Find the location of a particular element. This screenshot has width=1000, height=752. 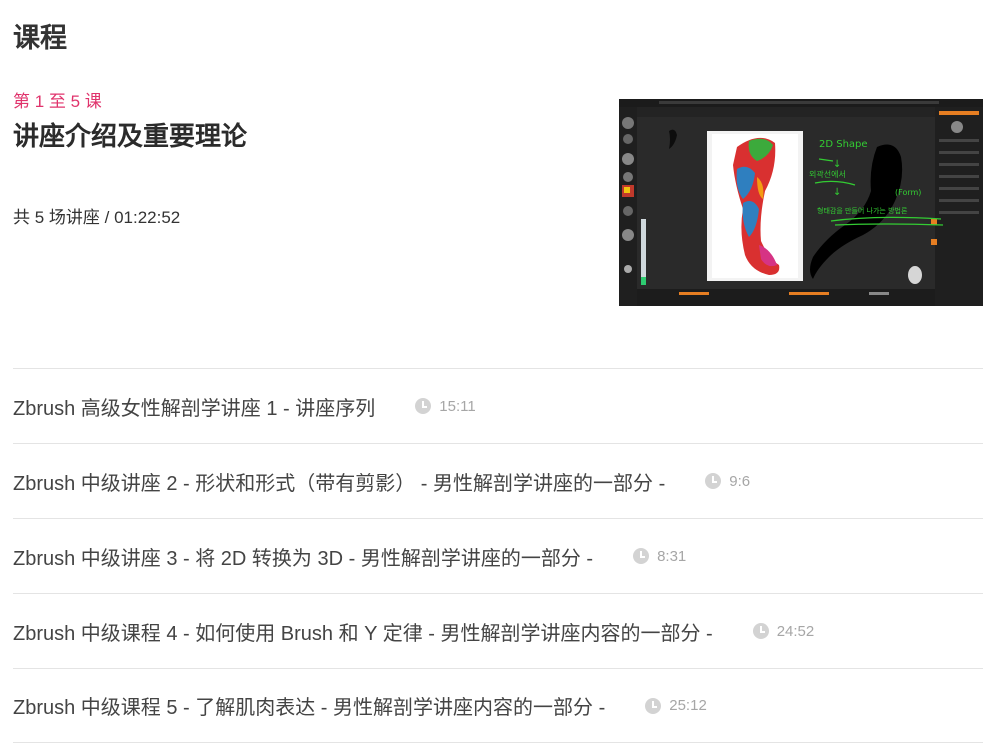

lecture-duration-text: 15:11 is located at coordinates (457, 406).